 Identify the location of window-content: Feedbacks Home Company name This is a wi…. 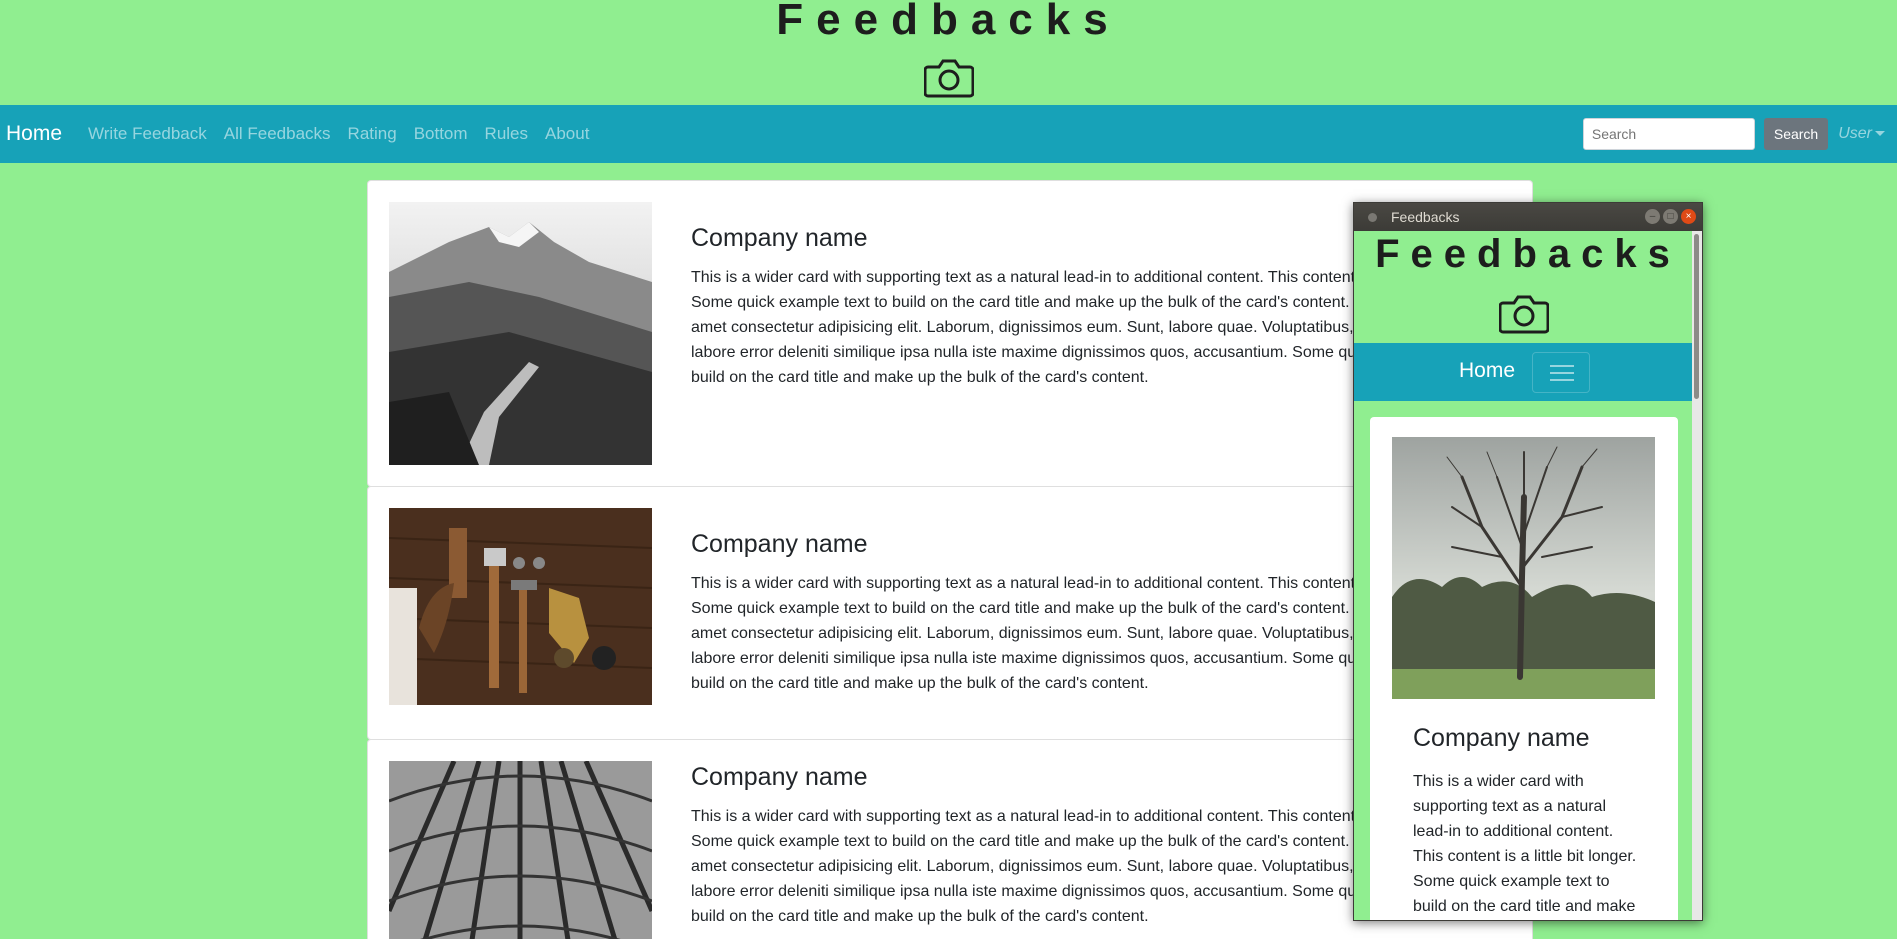
(1524, 575).